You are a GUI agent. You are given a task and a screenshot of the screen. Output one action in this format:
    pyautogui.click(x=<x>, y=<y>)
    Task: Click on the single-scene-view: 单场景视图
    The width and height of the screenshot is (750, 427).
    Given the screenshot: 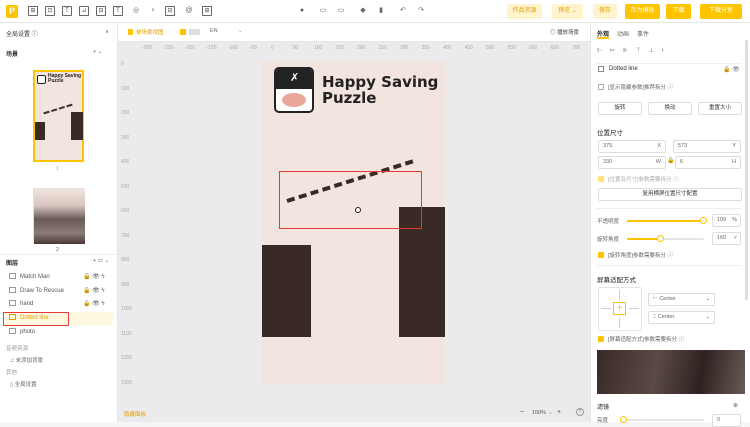 What is the action you would take?
    pyautogui.click(x=150, y=32)
    